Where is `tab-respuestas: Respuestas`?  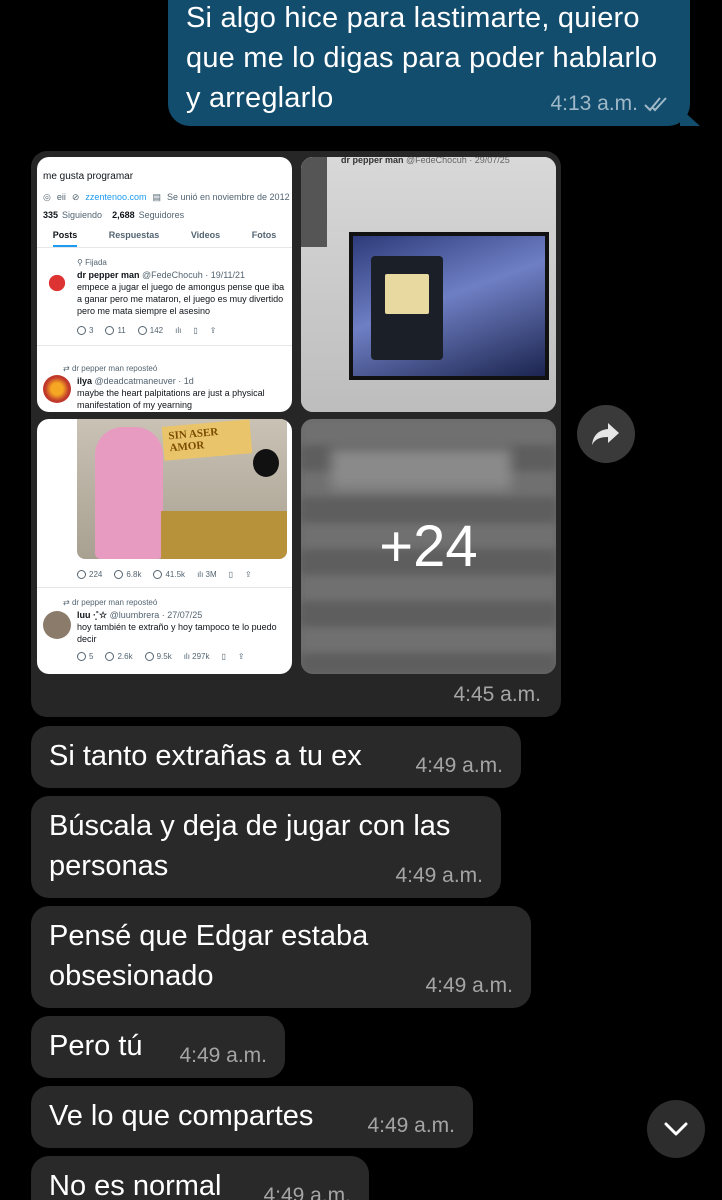 tab-respuestas: Respuestas is located at coordinates (134, 235).